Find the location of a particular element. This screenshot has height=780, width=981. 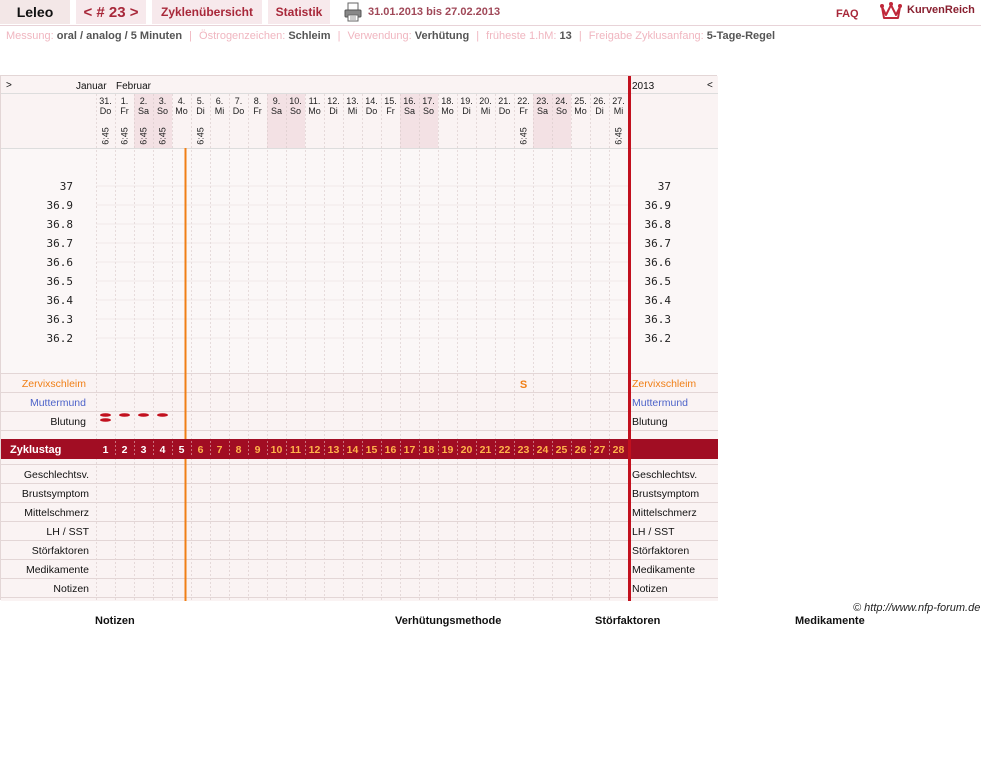

cervix-os-label: Muttermund is located at coordinates (58, 403).